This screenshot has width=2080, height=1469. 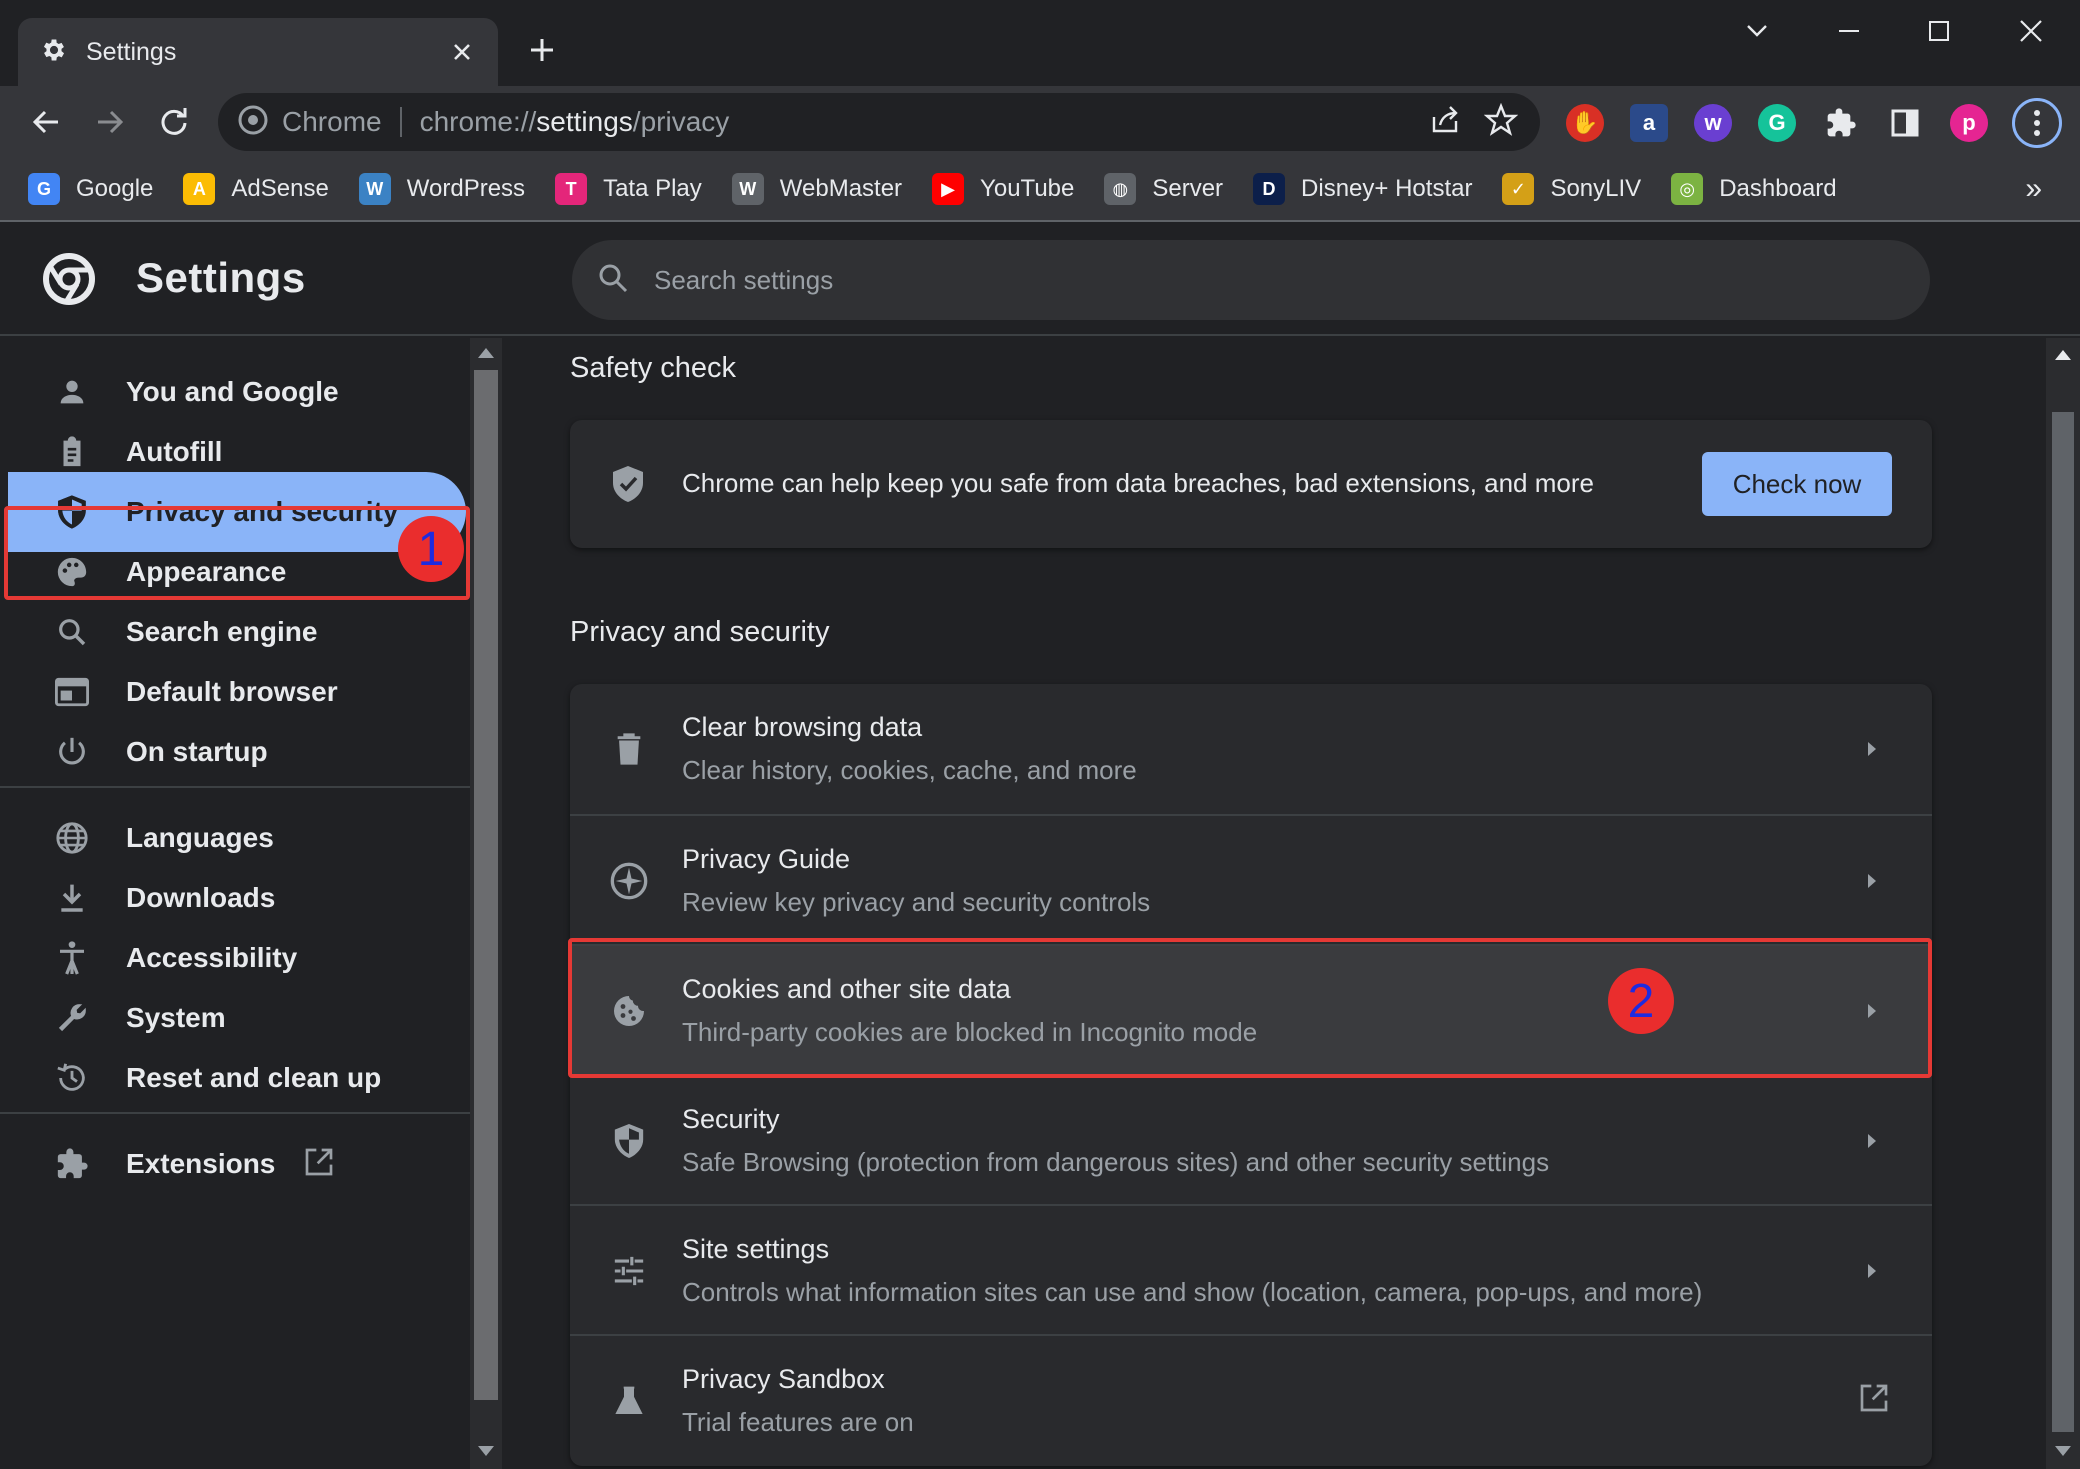 I want to click on privacy-row-privacy-sandbox: Privacy Sandbox Trial features are on, so click(x=1251, y=1399).